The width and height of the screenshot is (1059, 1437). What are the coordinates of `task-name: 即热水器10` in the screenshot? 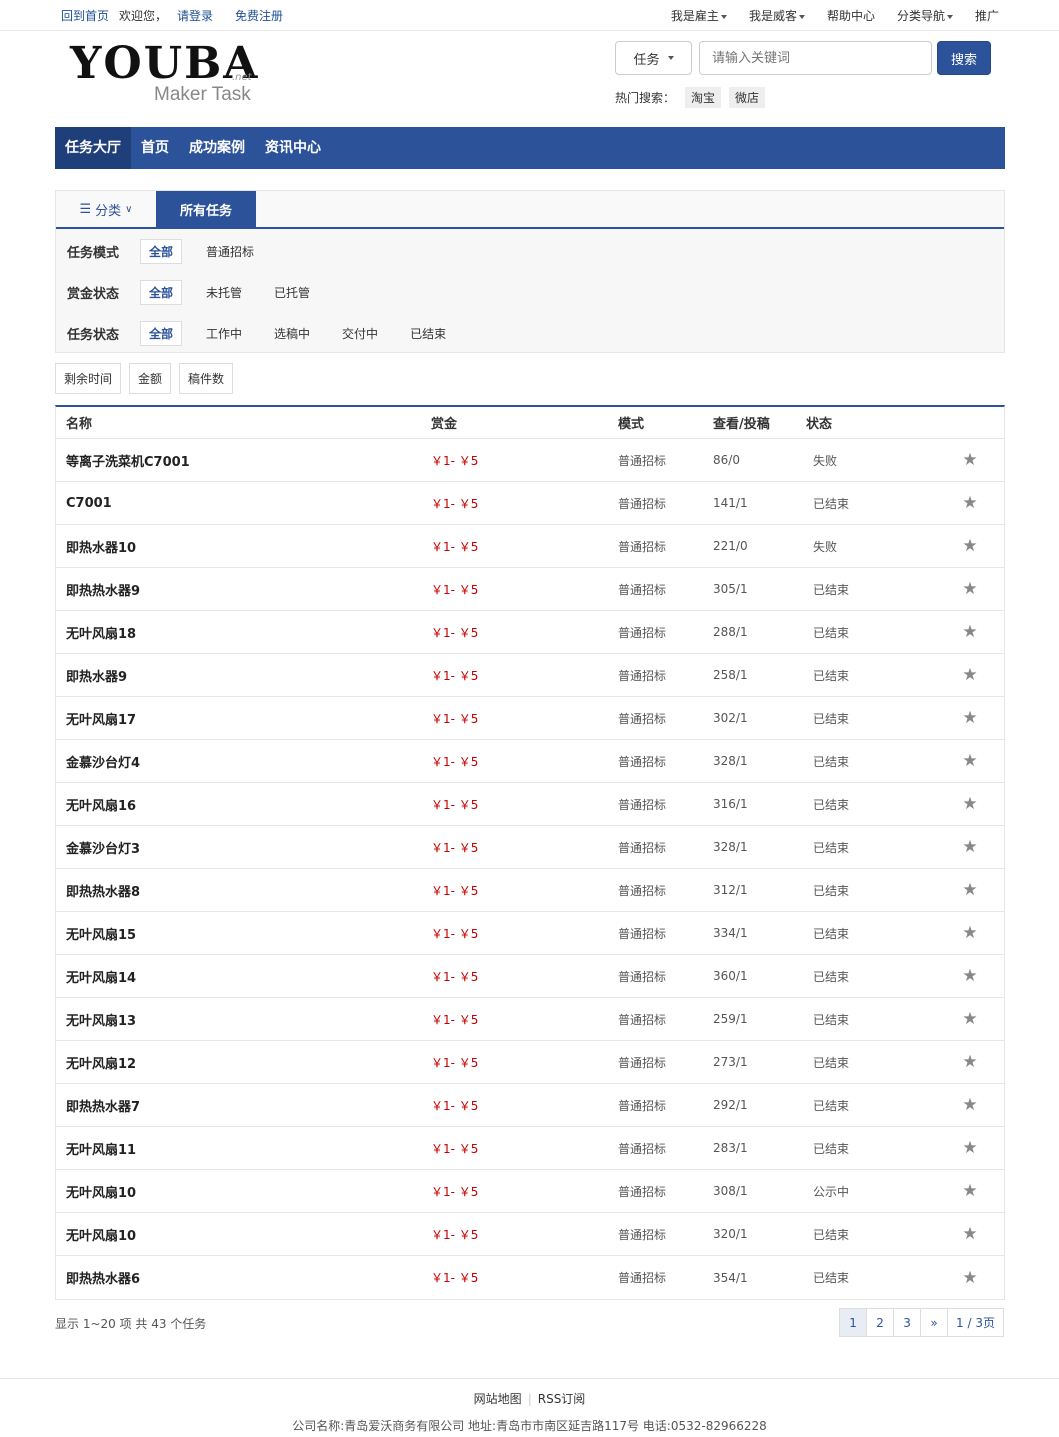 It's located at (243, 546).